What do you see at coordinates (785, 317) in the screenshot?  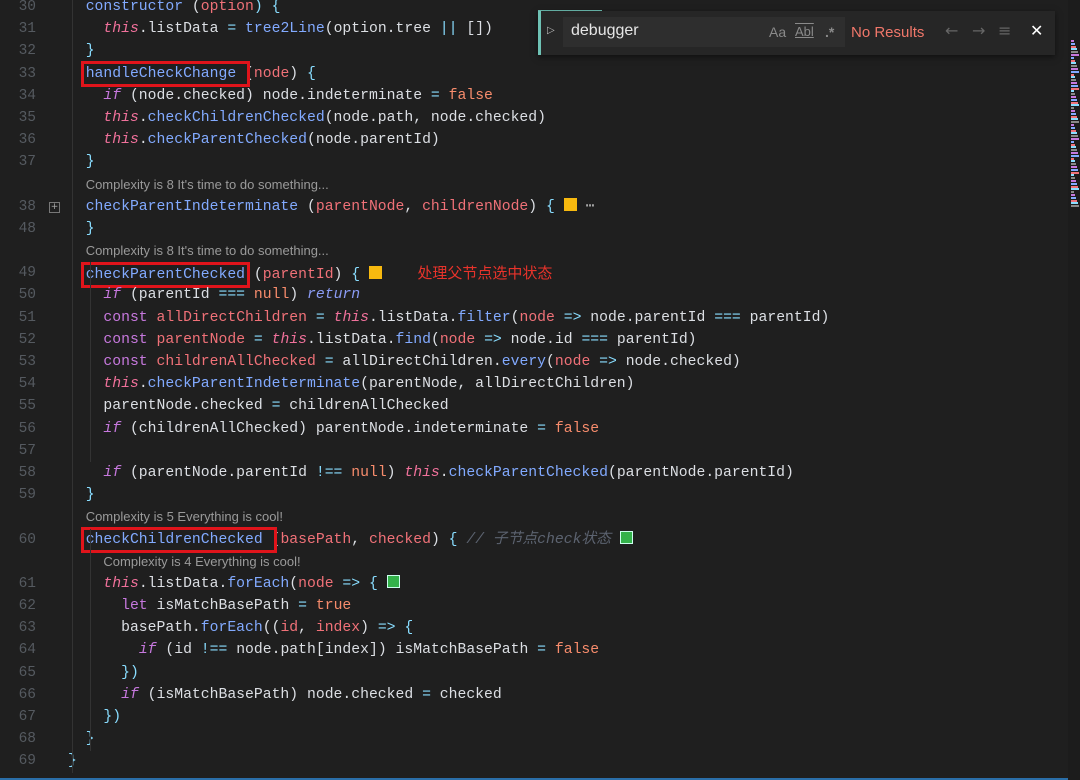 I see `code-token: parentId)` at bounding box center [785, 317].